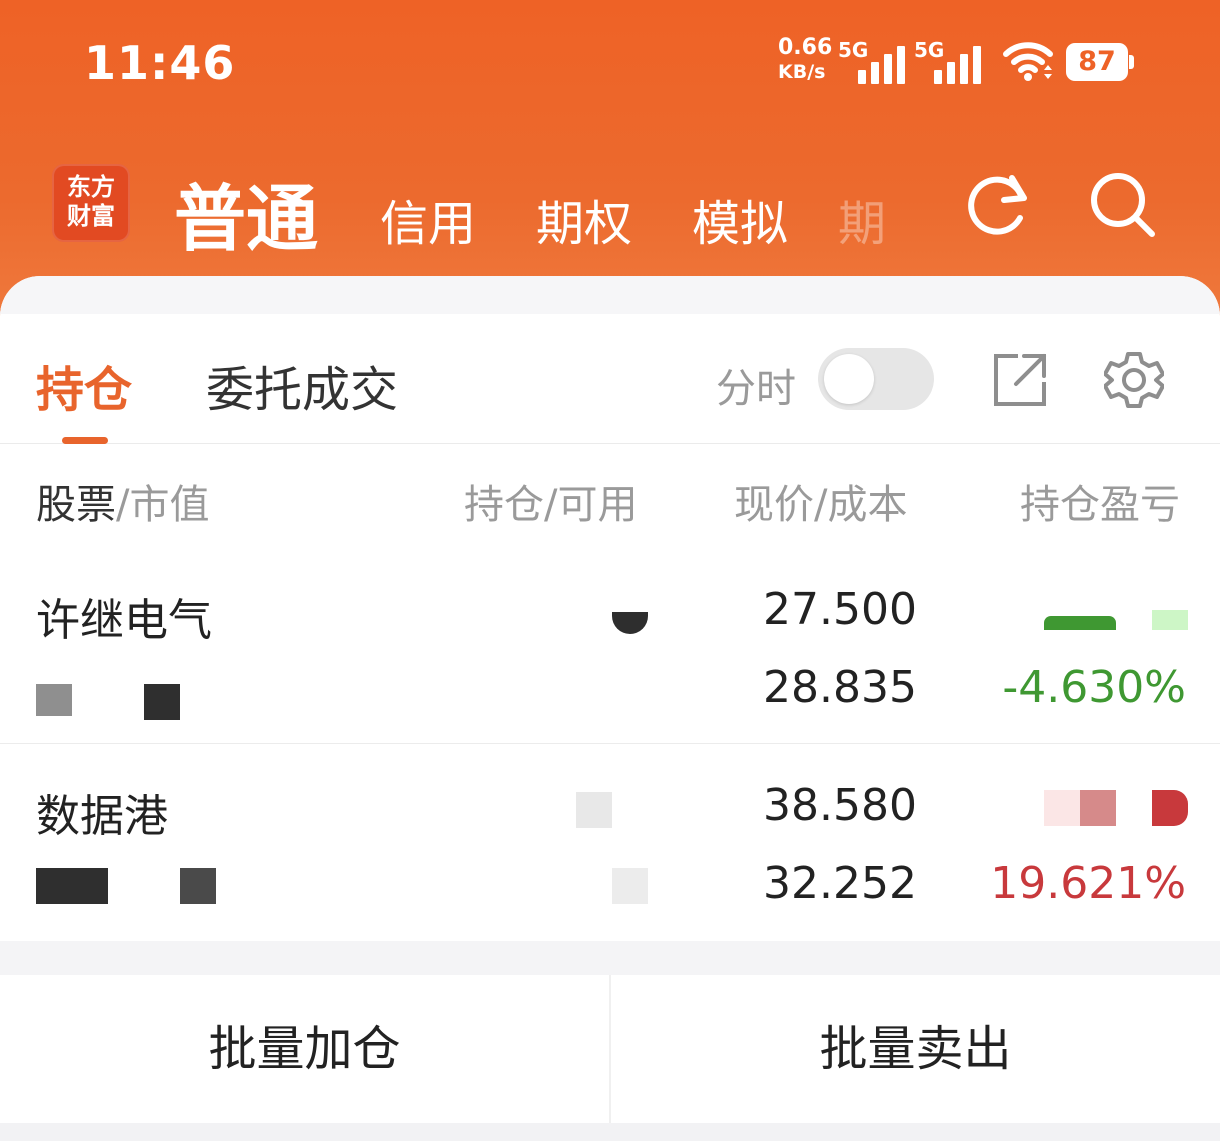  What do you see at coordinates (1134, 380) in the screenshot?
I see `settings-gear-icon` at bounding box center [1134, 380].